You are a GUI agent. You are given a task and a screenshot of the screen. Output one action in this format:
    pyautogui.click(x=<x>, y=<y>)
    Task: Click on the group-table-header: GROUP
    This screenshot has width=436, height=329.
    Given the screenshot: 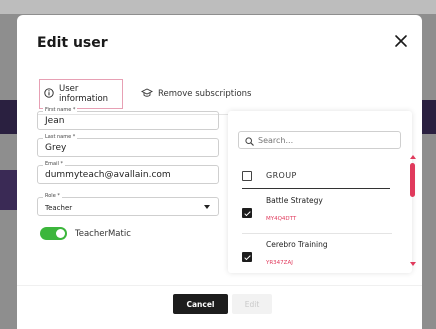 What is the action you would take?
    pyautogui.click(x=316, y=176)
    